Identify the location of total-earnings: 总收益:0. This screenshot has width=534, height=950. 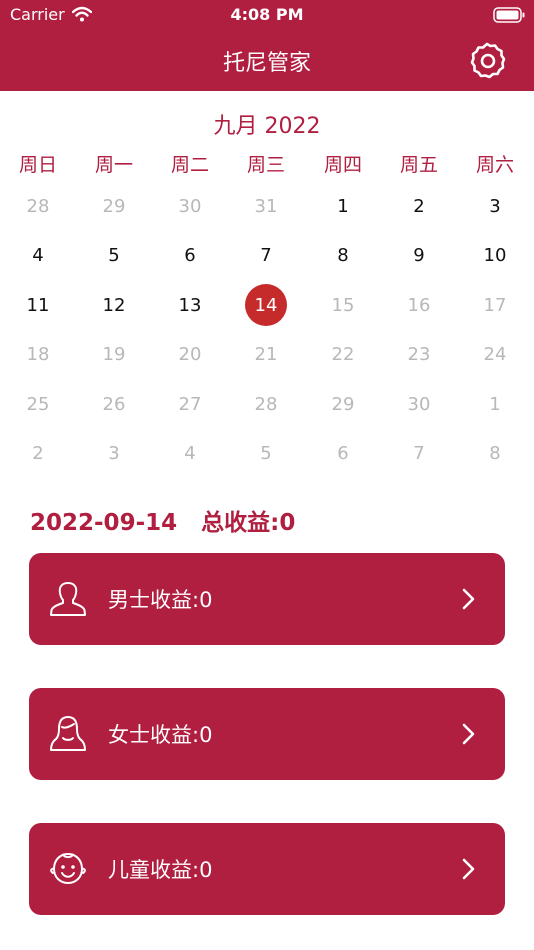
(248, 523).